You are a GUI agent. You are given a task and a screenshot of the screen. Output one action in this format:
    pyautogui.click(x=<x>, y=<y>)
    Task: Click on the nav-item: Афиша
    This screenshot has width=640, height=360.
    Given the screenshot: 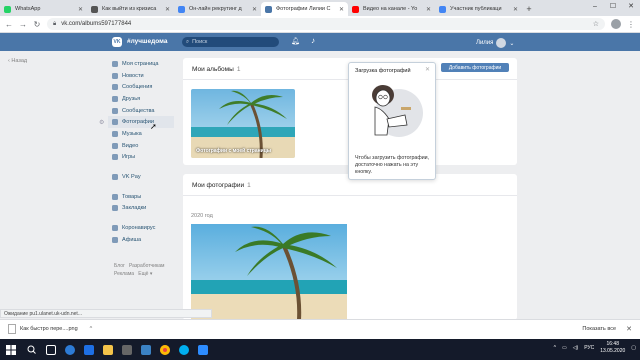 What is the action you would take?
    pyautogui.click(x=147, y=240)
    